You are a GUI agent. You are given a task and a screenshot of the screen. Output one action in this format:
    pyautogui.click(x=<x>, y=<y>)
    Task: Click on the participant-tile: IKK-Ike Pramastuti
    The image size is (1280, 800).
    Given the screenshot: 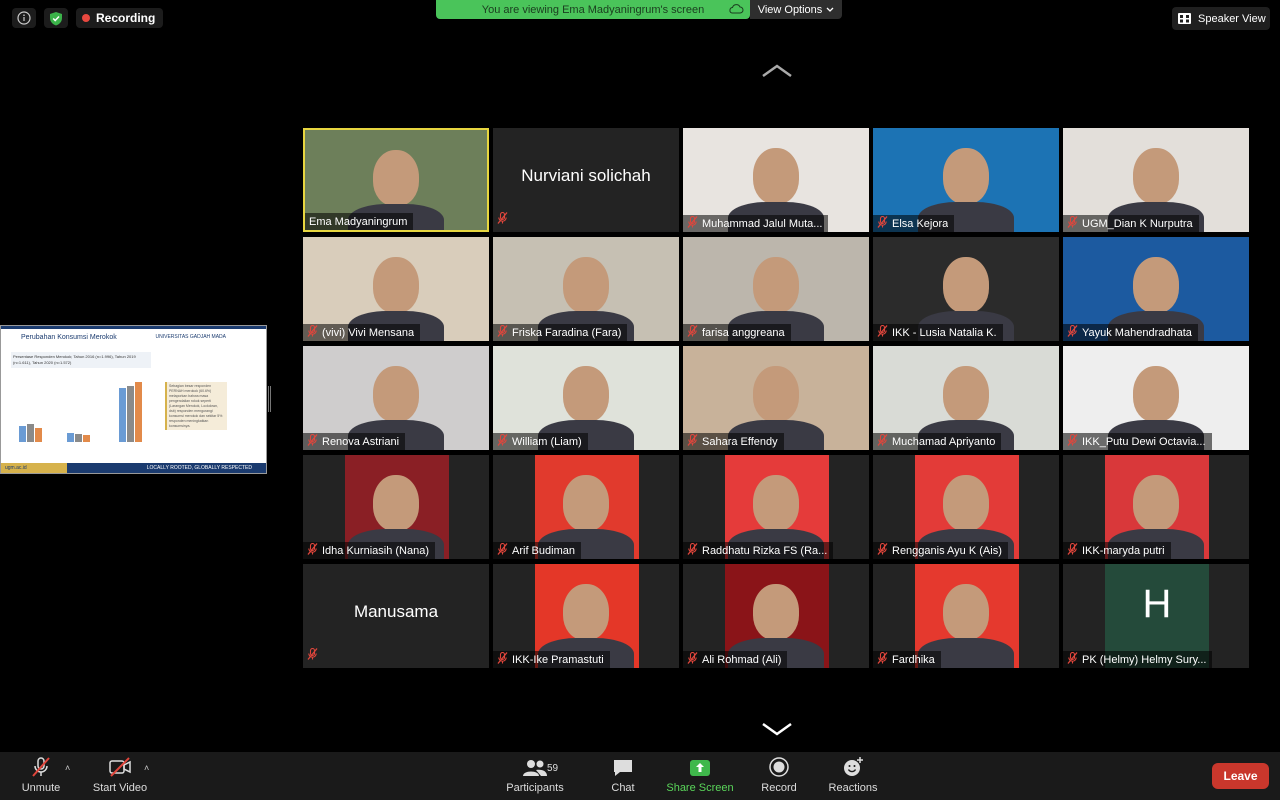 What is the action you would take?
    pyautogui.click(x=586, y=616)
    